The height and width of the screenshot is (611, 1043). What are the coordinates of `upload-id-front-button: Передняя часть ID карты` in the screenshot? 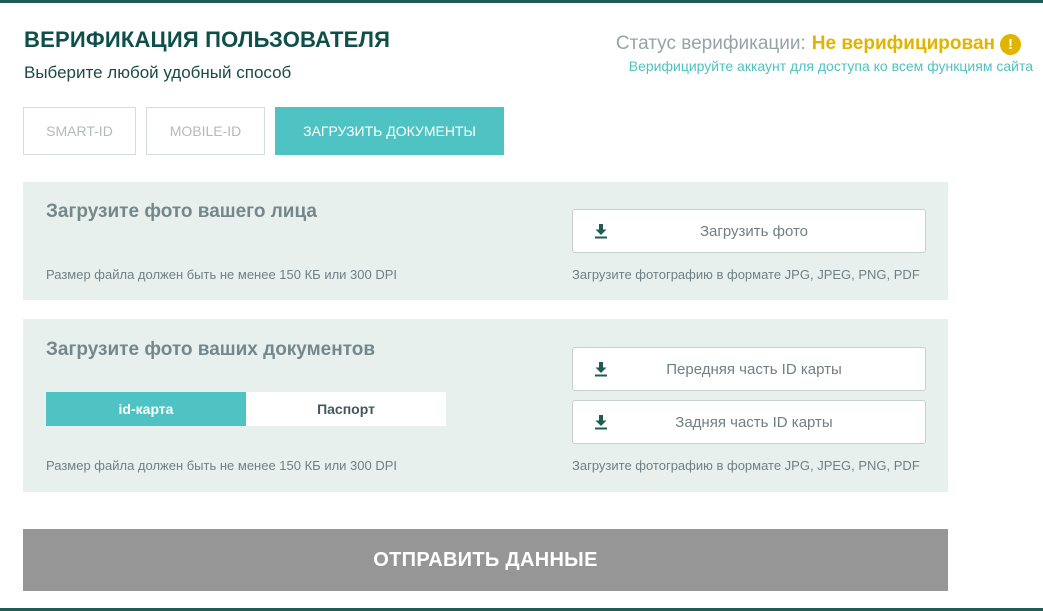 It's located at (749, 369).